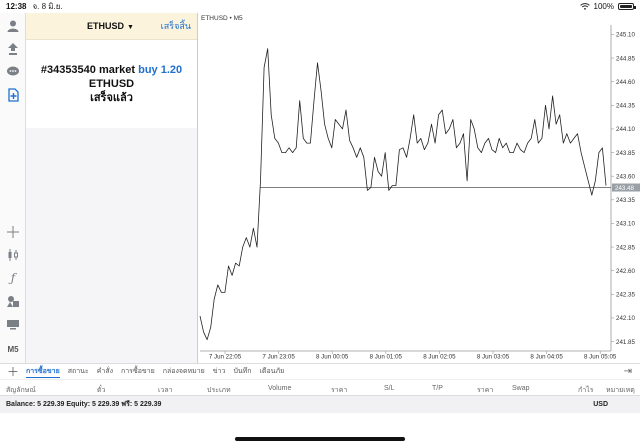 The image size is (640, 447). I want to click on y-tick-label: 242.35, so click(625, 295).